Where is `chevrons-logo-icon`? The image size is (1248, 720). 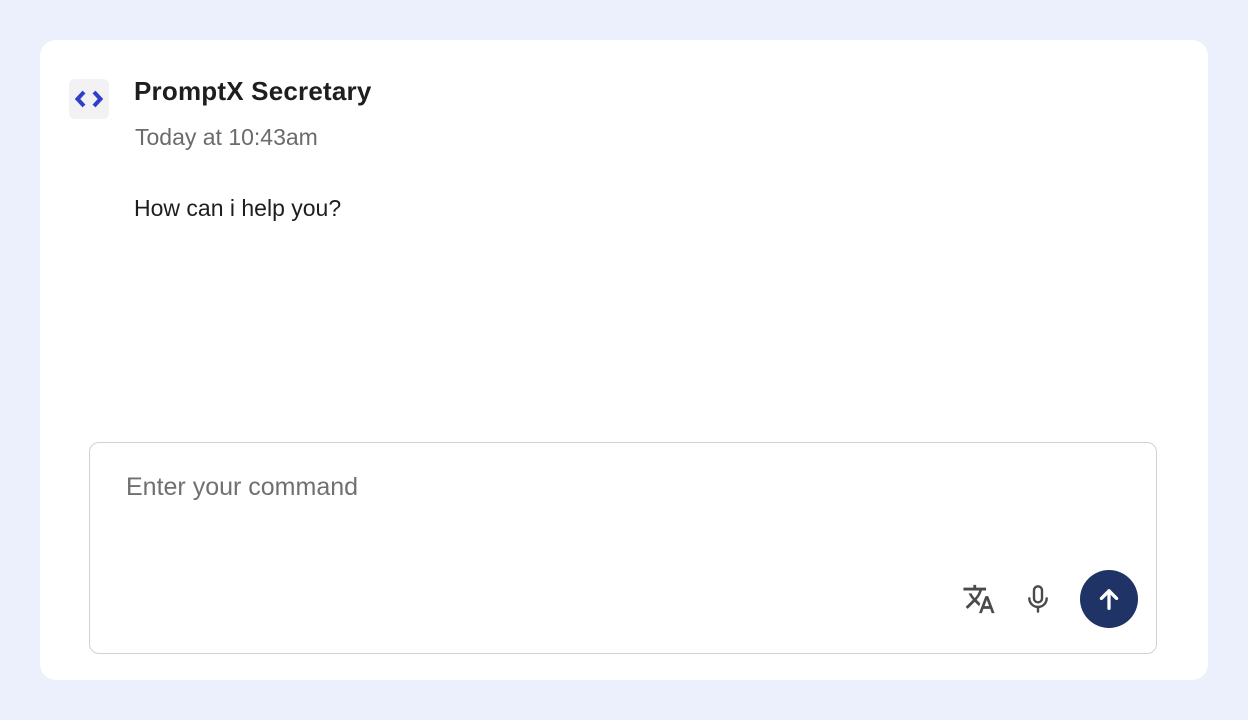
chevrons-logo-icon is located at coordinates (89, 99).